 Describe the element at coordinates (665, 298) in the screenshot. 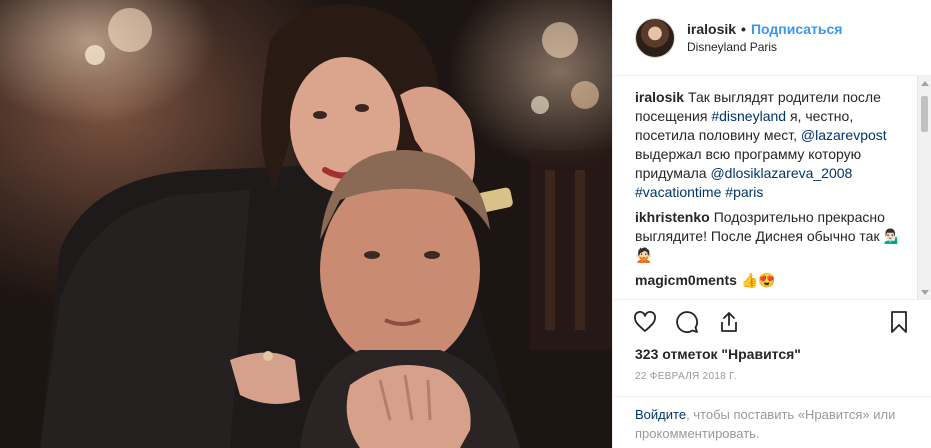

I see `comment-username: imgemini` at that location.